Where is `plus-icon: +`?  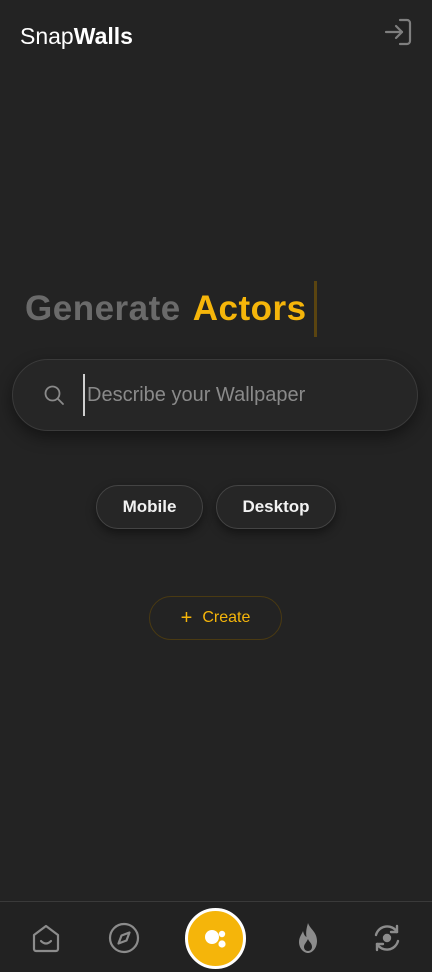
plus-icon: + is located at coordinates (186, 618).